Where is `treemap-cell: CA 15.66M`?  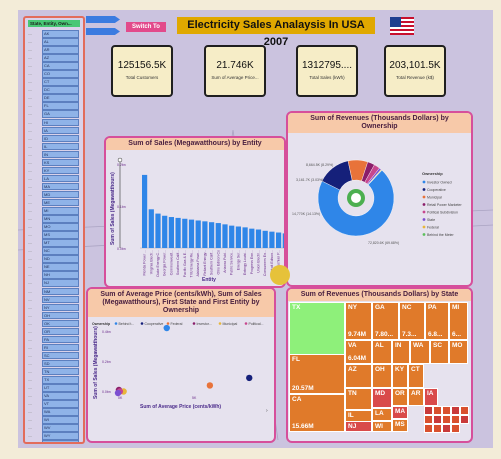 treemap-cell: CA 15.66M is located at coordinates (317, 413).